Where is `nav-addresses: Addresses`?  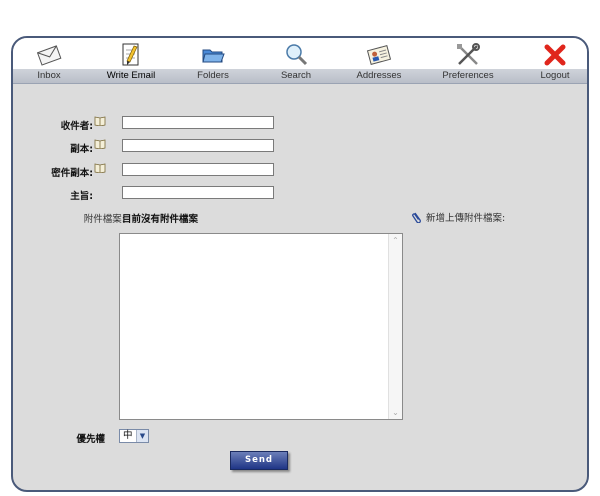 nav-addresses: Addresses is located at coordinates (379, 60).